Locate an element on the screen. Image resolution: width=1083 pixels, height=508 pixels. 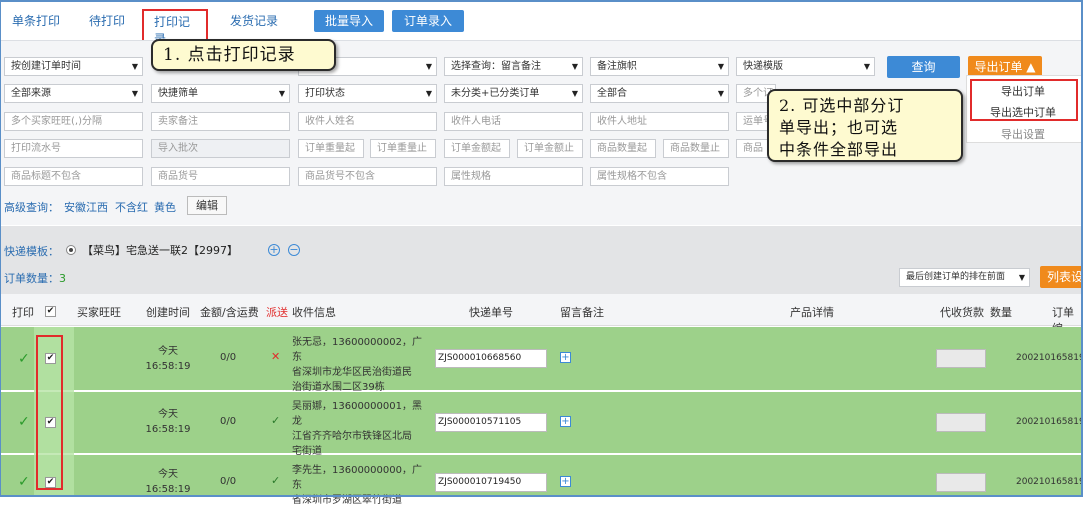
col-print: 打印 is located at coordinates (23, 312).